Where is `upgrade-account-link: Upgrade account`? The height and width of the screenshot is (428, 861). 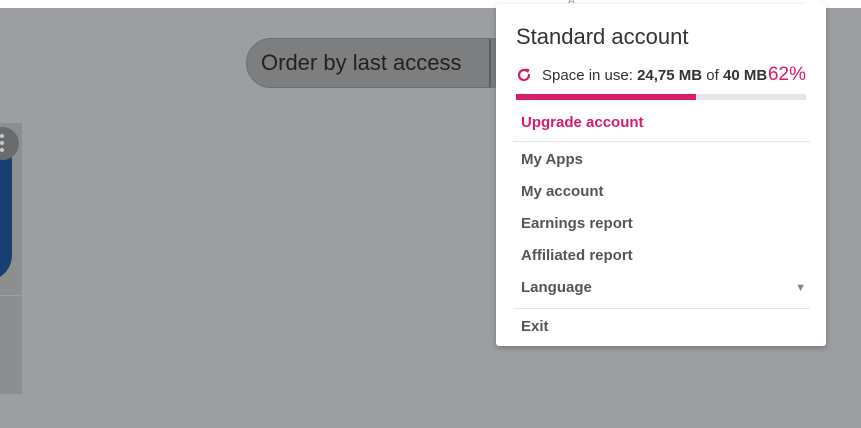
upgrade-account-link: Upgrade account is located at coordinates (582, 122).